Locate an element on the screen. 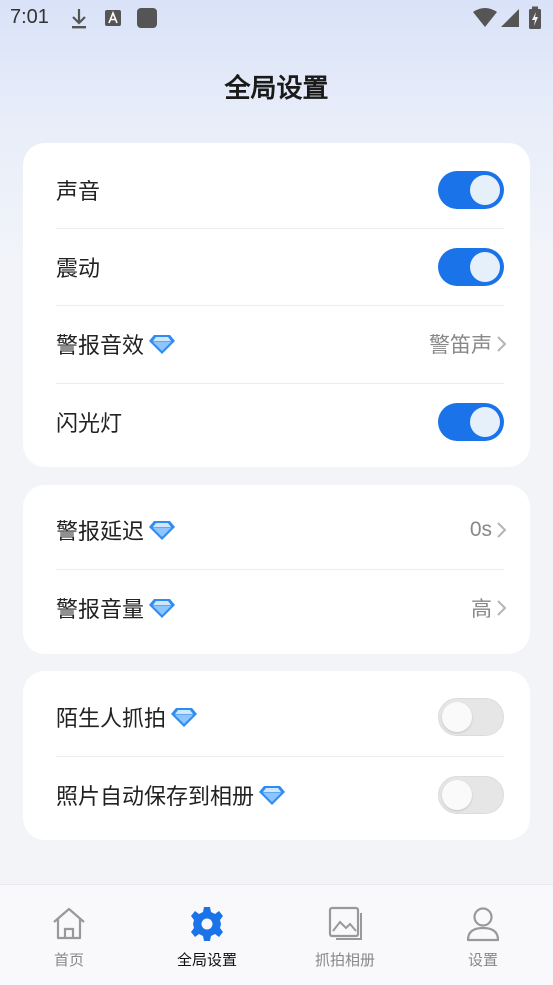  user-icon is located at coordinates (483, 924).